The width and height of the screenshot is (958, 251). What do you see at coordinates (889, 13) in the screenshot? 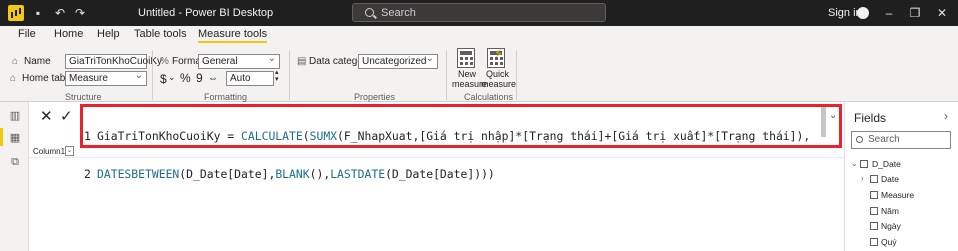
I see `minimize-icon: –` at bounding box center [889, 13].